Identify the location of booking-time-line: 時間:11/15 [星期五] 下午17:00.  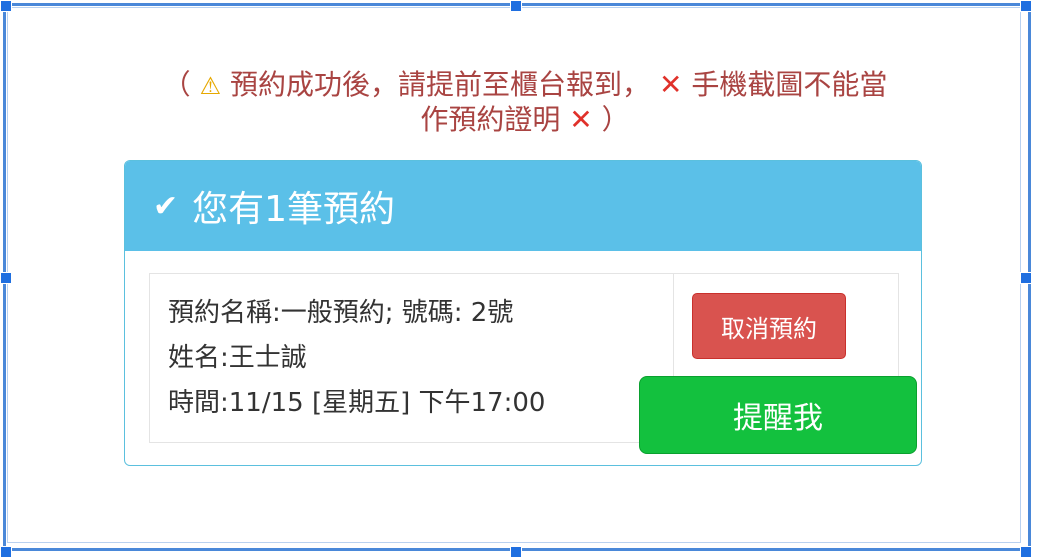
(357, 403).